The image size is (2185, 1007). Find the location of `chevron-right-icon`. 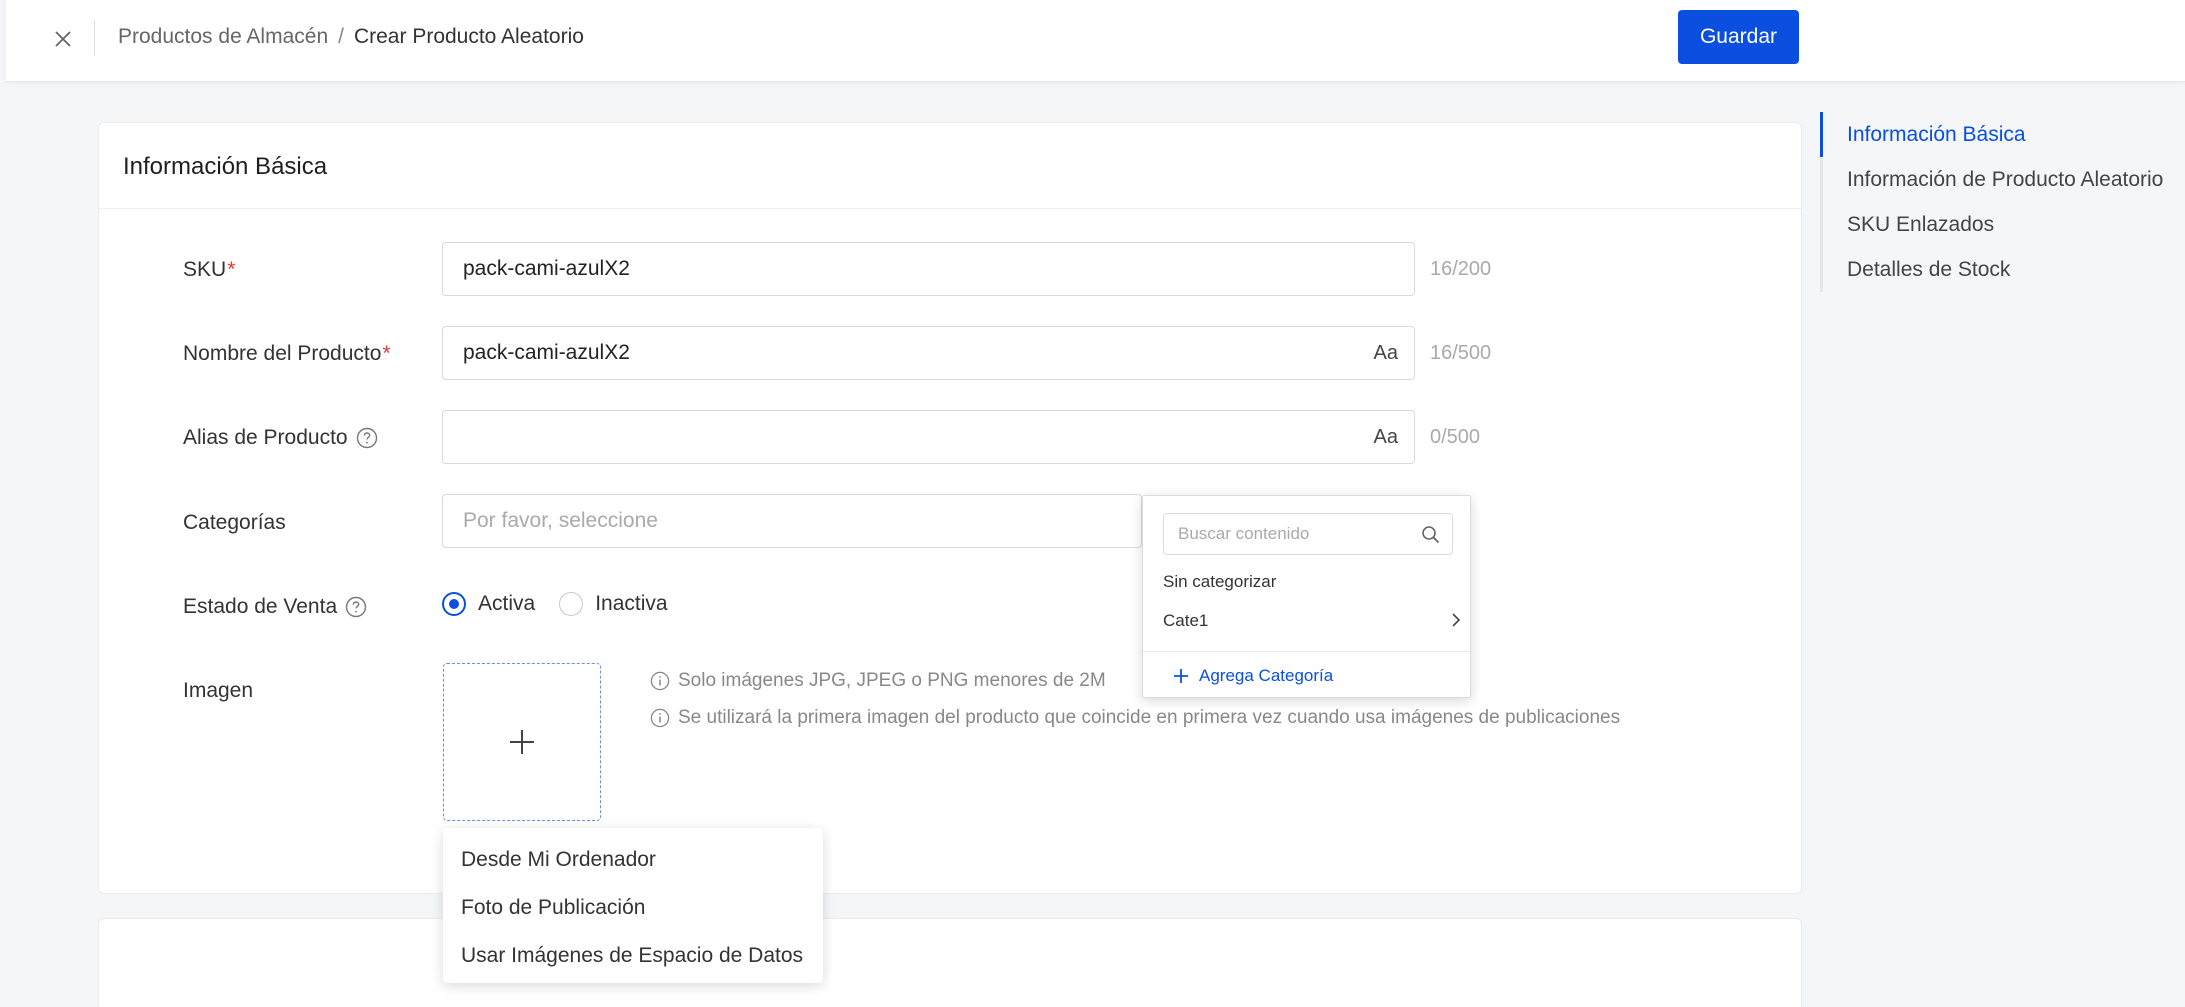

chevron-right-icon is located at coordinates (1456, 620).